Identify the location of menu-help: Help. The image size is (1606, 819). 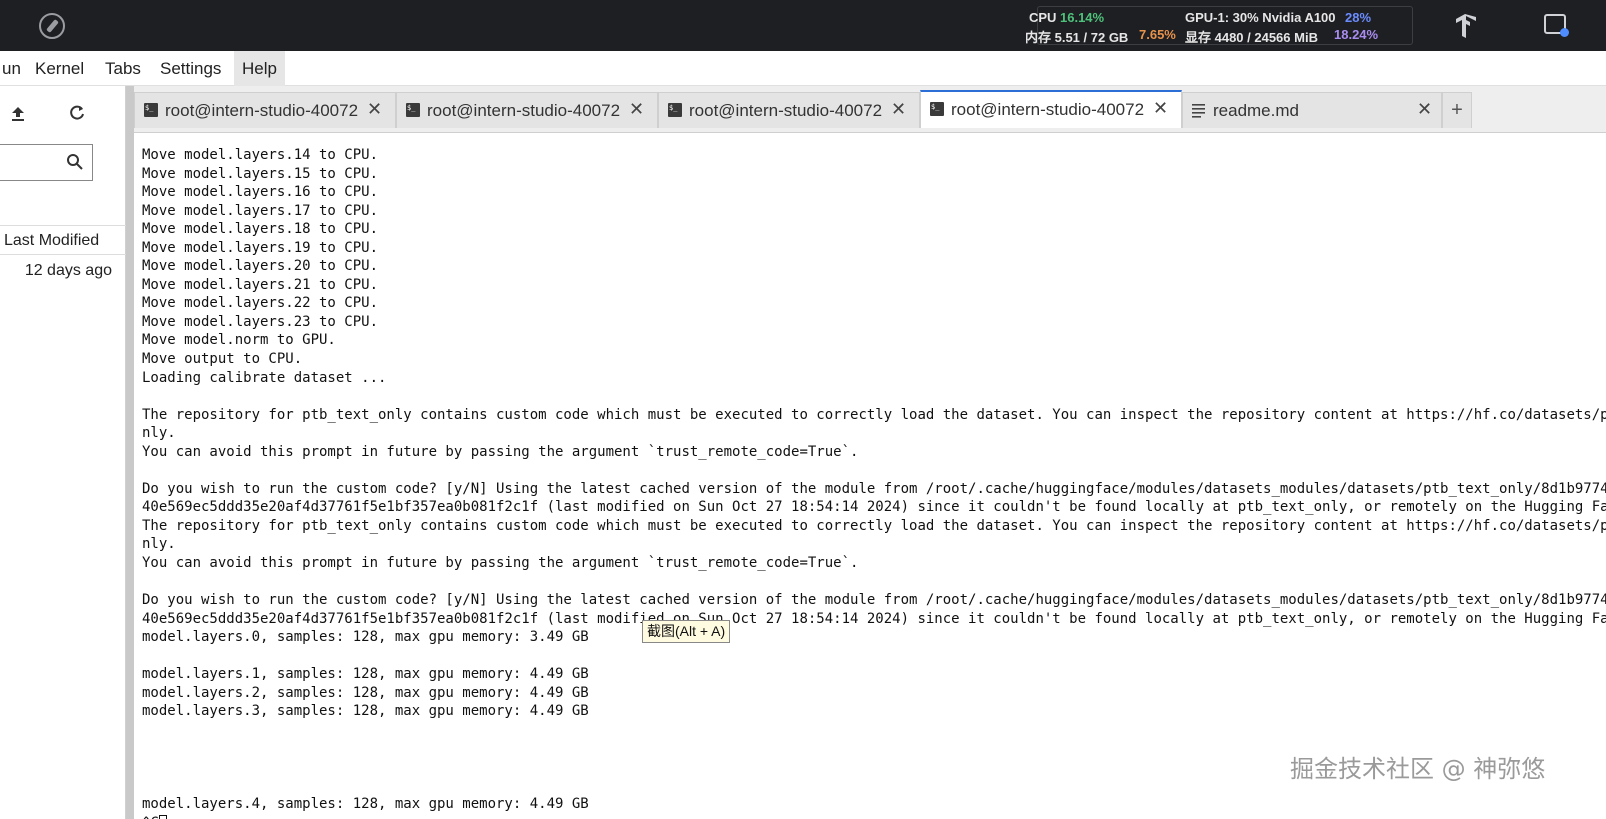
(259, 68).